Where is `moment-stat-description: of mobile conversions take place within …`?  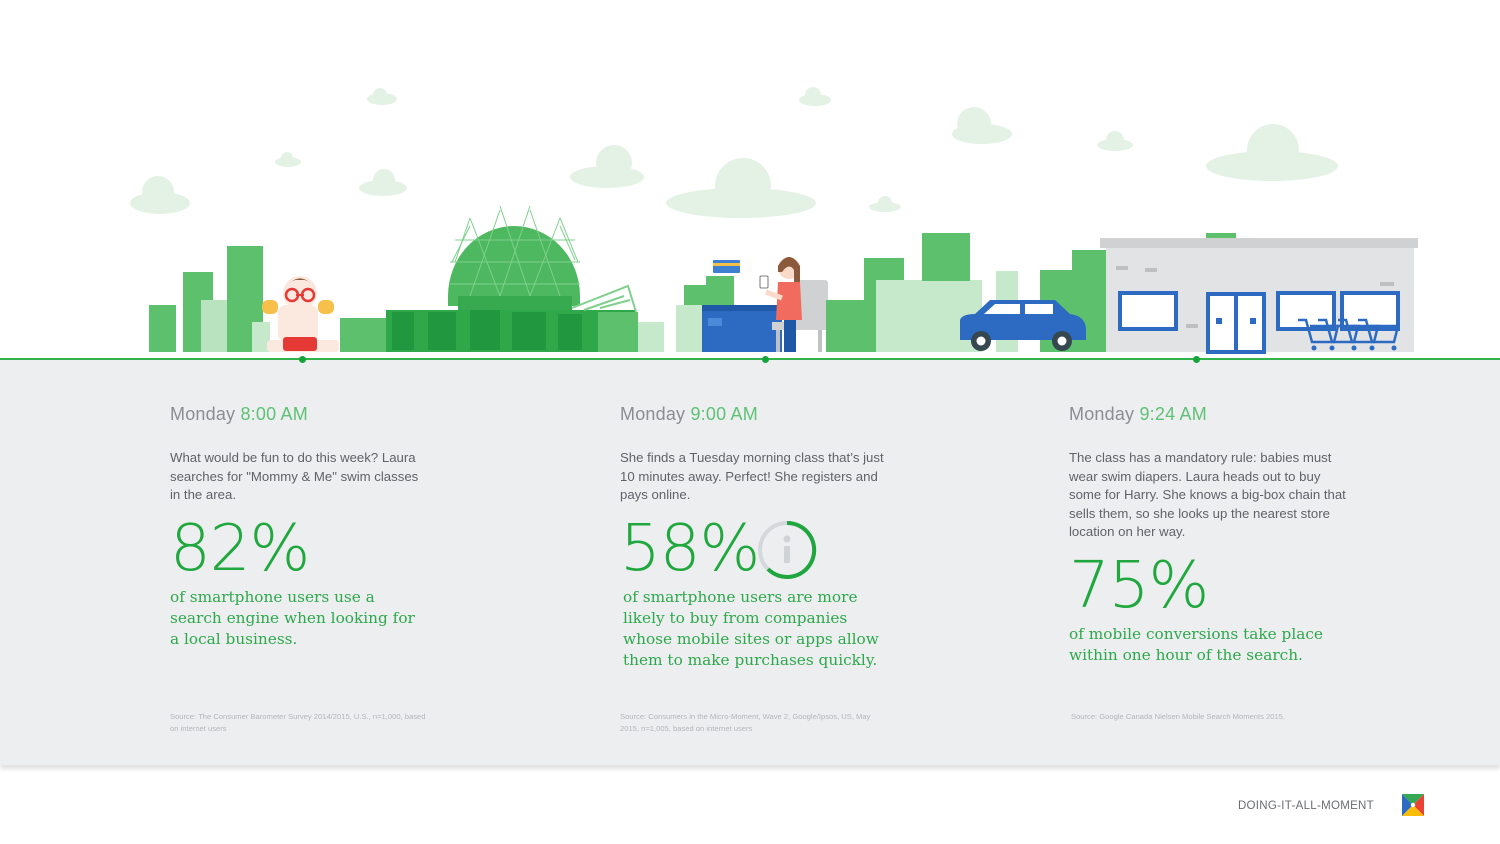
moment-stat-description: of mobile conversions take place within … is located at coordinates (1196, 644).